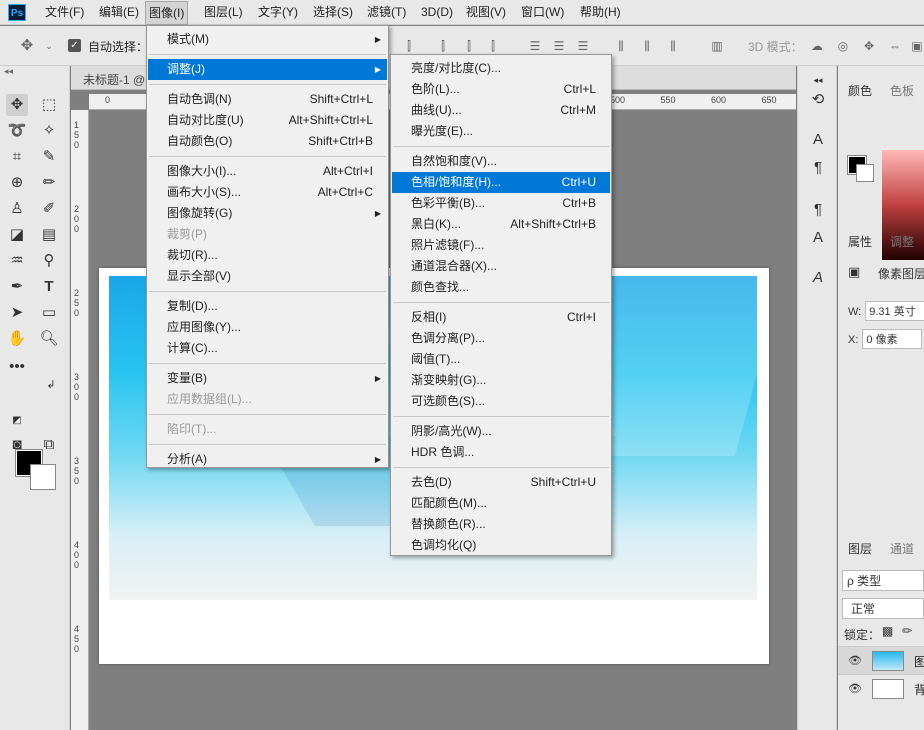  What do you see at coordinates (818, 278) in the screenshot?
I see `glyphs-panel-icon: A` at bounding box center [818, 278].